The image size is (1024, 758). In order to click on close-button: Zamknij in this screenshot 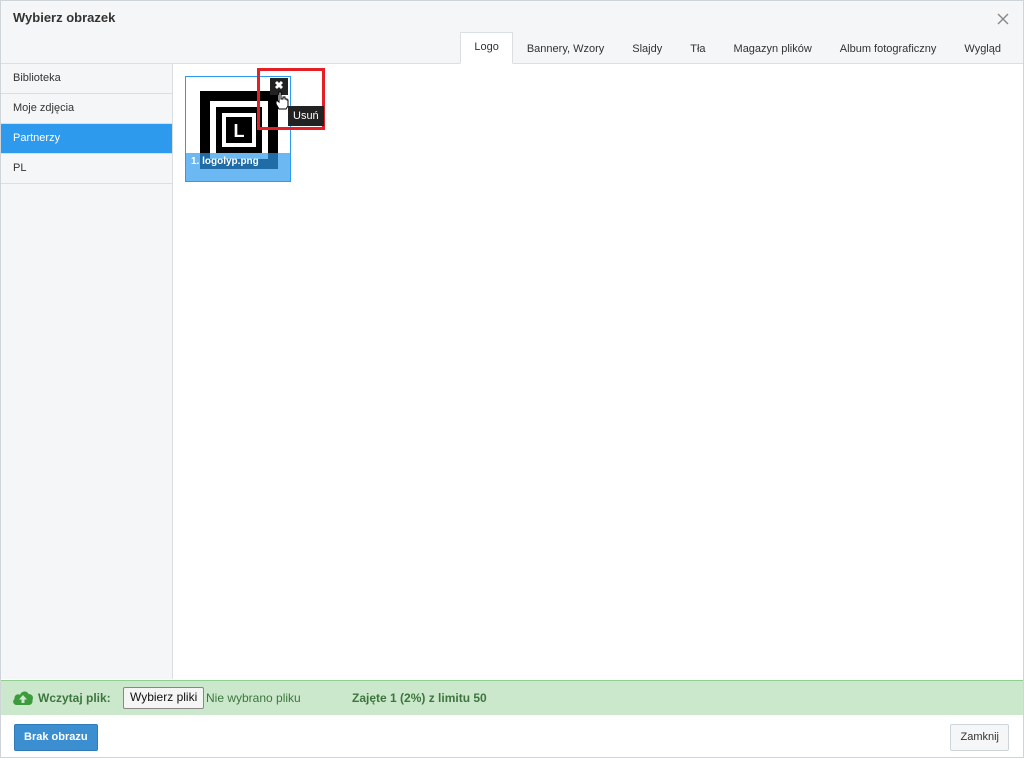, I will do `click(979, 737)`.